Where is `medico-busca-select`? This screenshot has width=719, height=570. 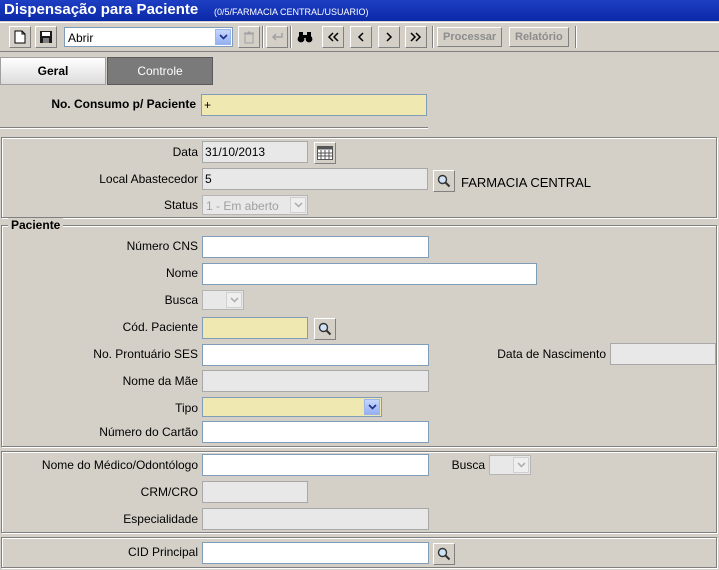 medico-busca-select is located at coordinates (510, 465).